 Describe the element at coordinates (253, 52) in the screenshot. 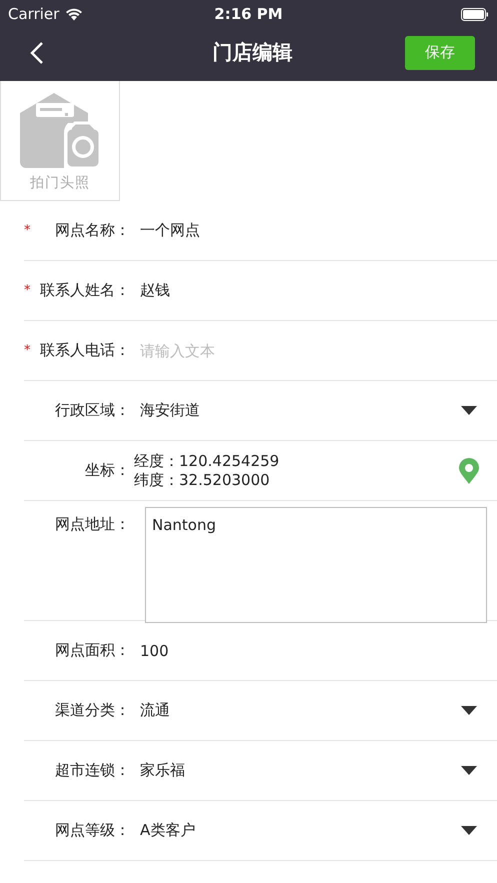

I see `page-title: 门店编辑` at that location.